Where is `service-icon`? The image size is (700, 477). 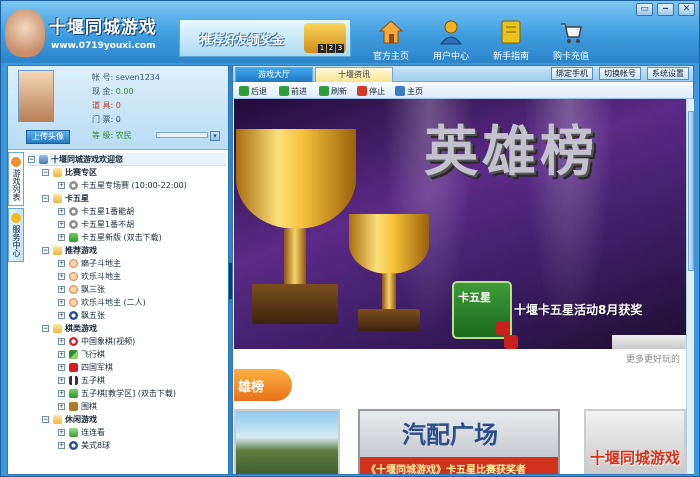
service-icon is located at coordinates (16, 218).